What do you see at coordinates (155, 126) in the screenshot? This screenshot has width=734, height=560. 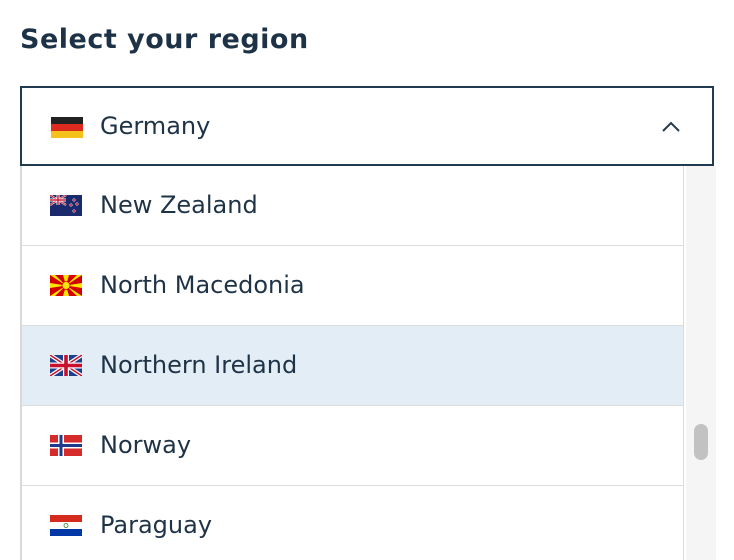 I see `selected-region-label: Germany` at bounding box center [155, 126].